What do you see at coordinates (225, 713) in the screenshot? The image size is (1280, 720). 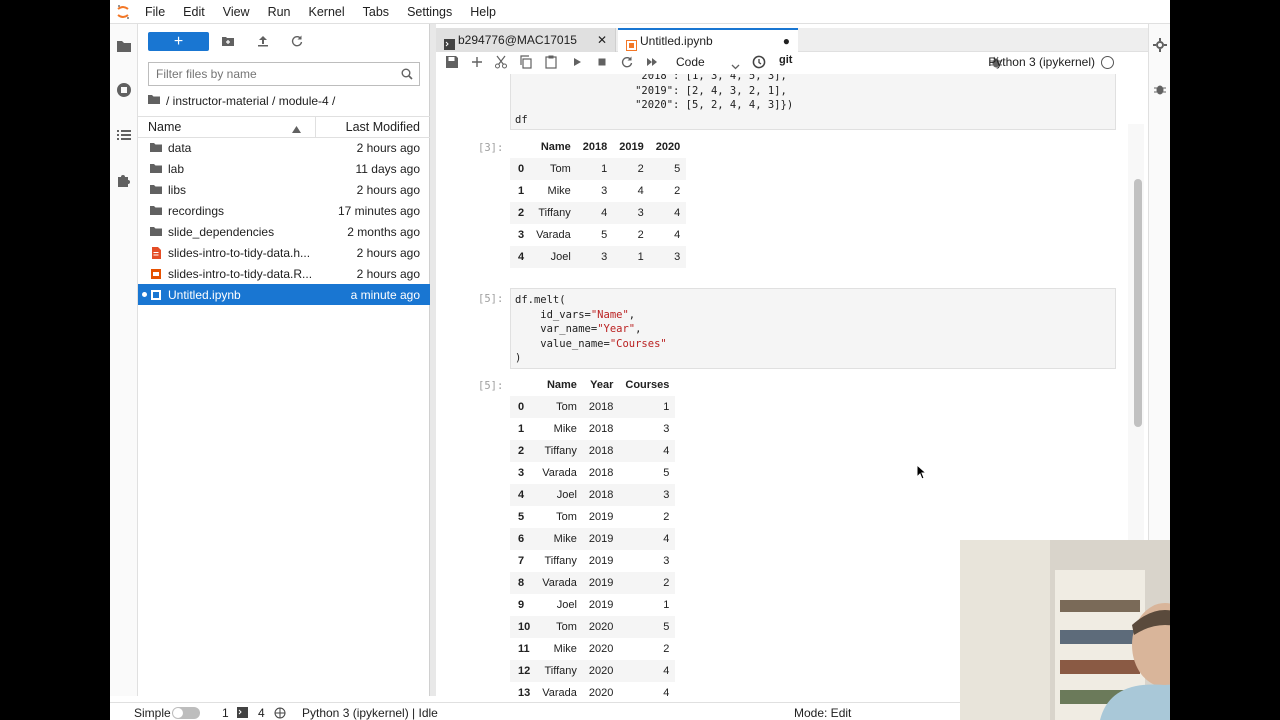 I see `terminal-count: 1` at bounding box center [225, 713].